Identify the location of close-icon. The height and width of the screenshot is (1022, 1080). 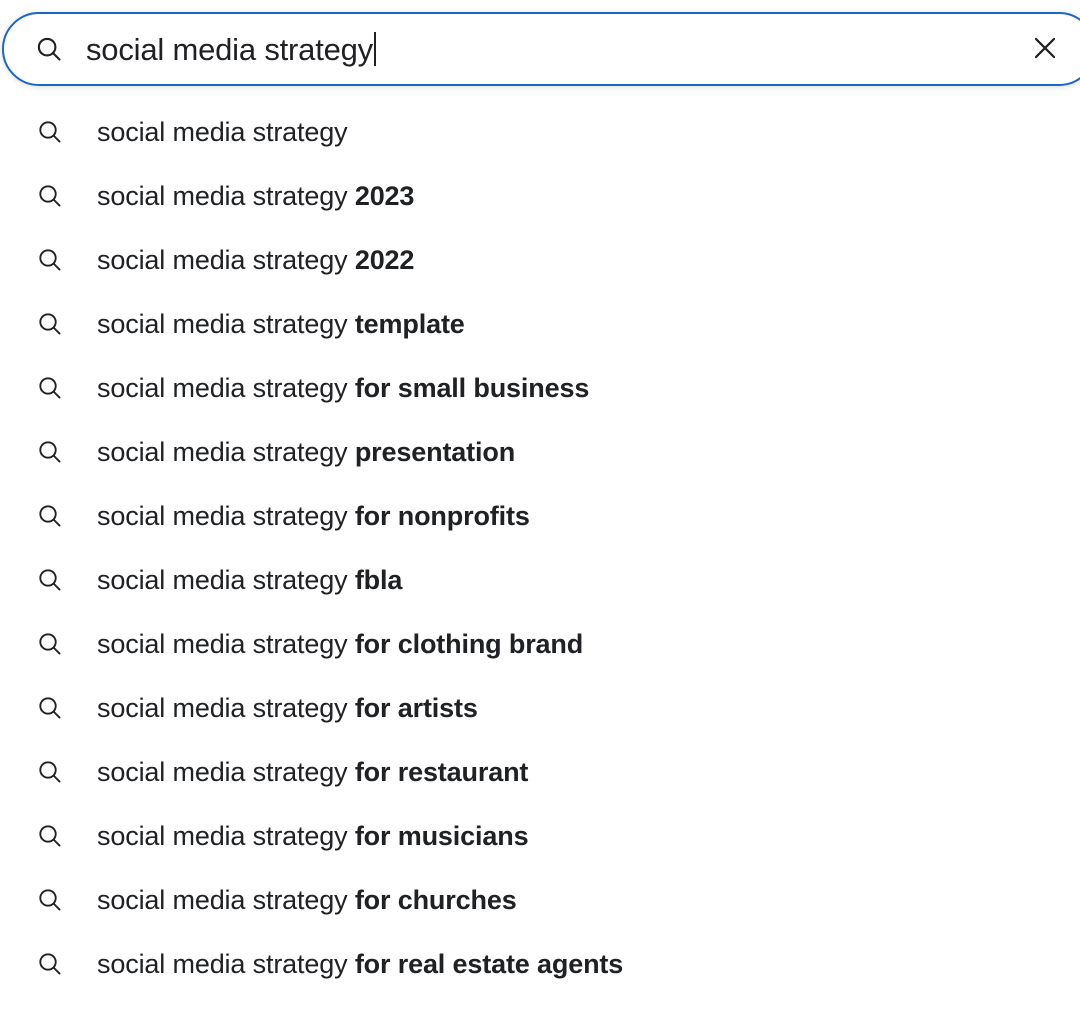
(1045, 49).